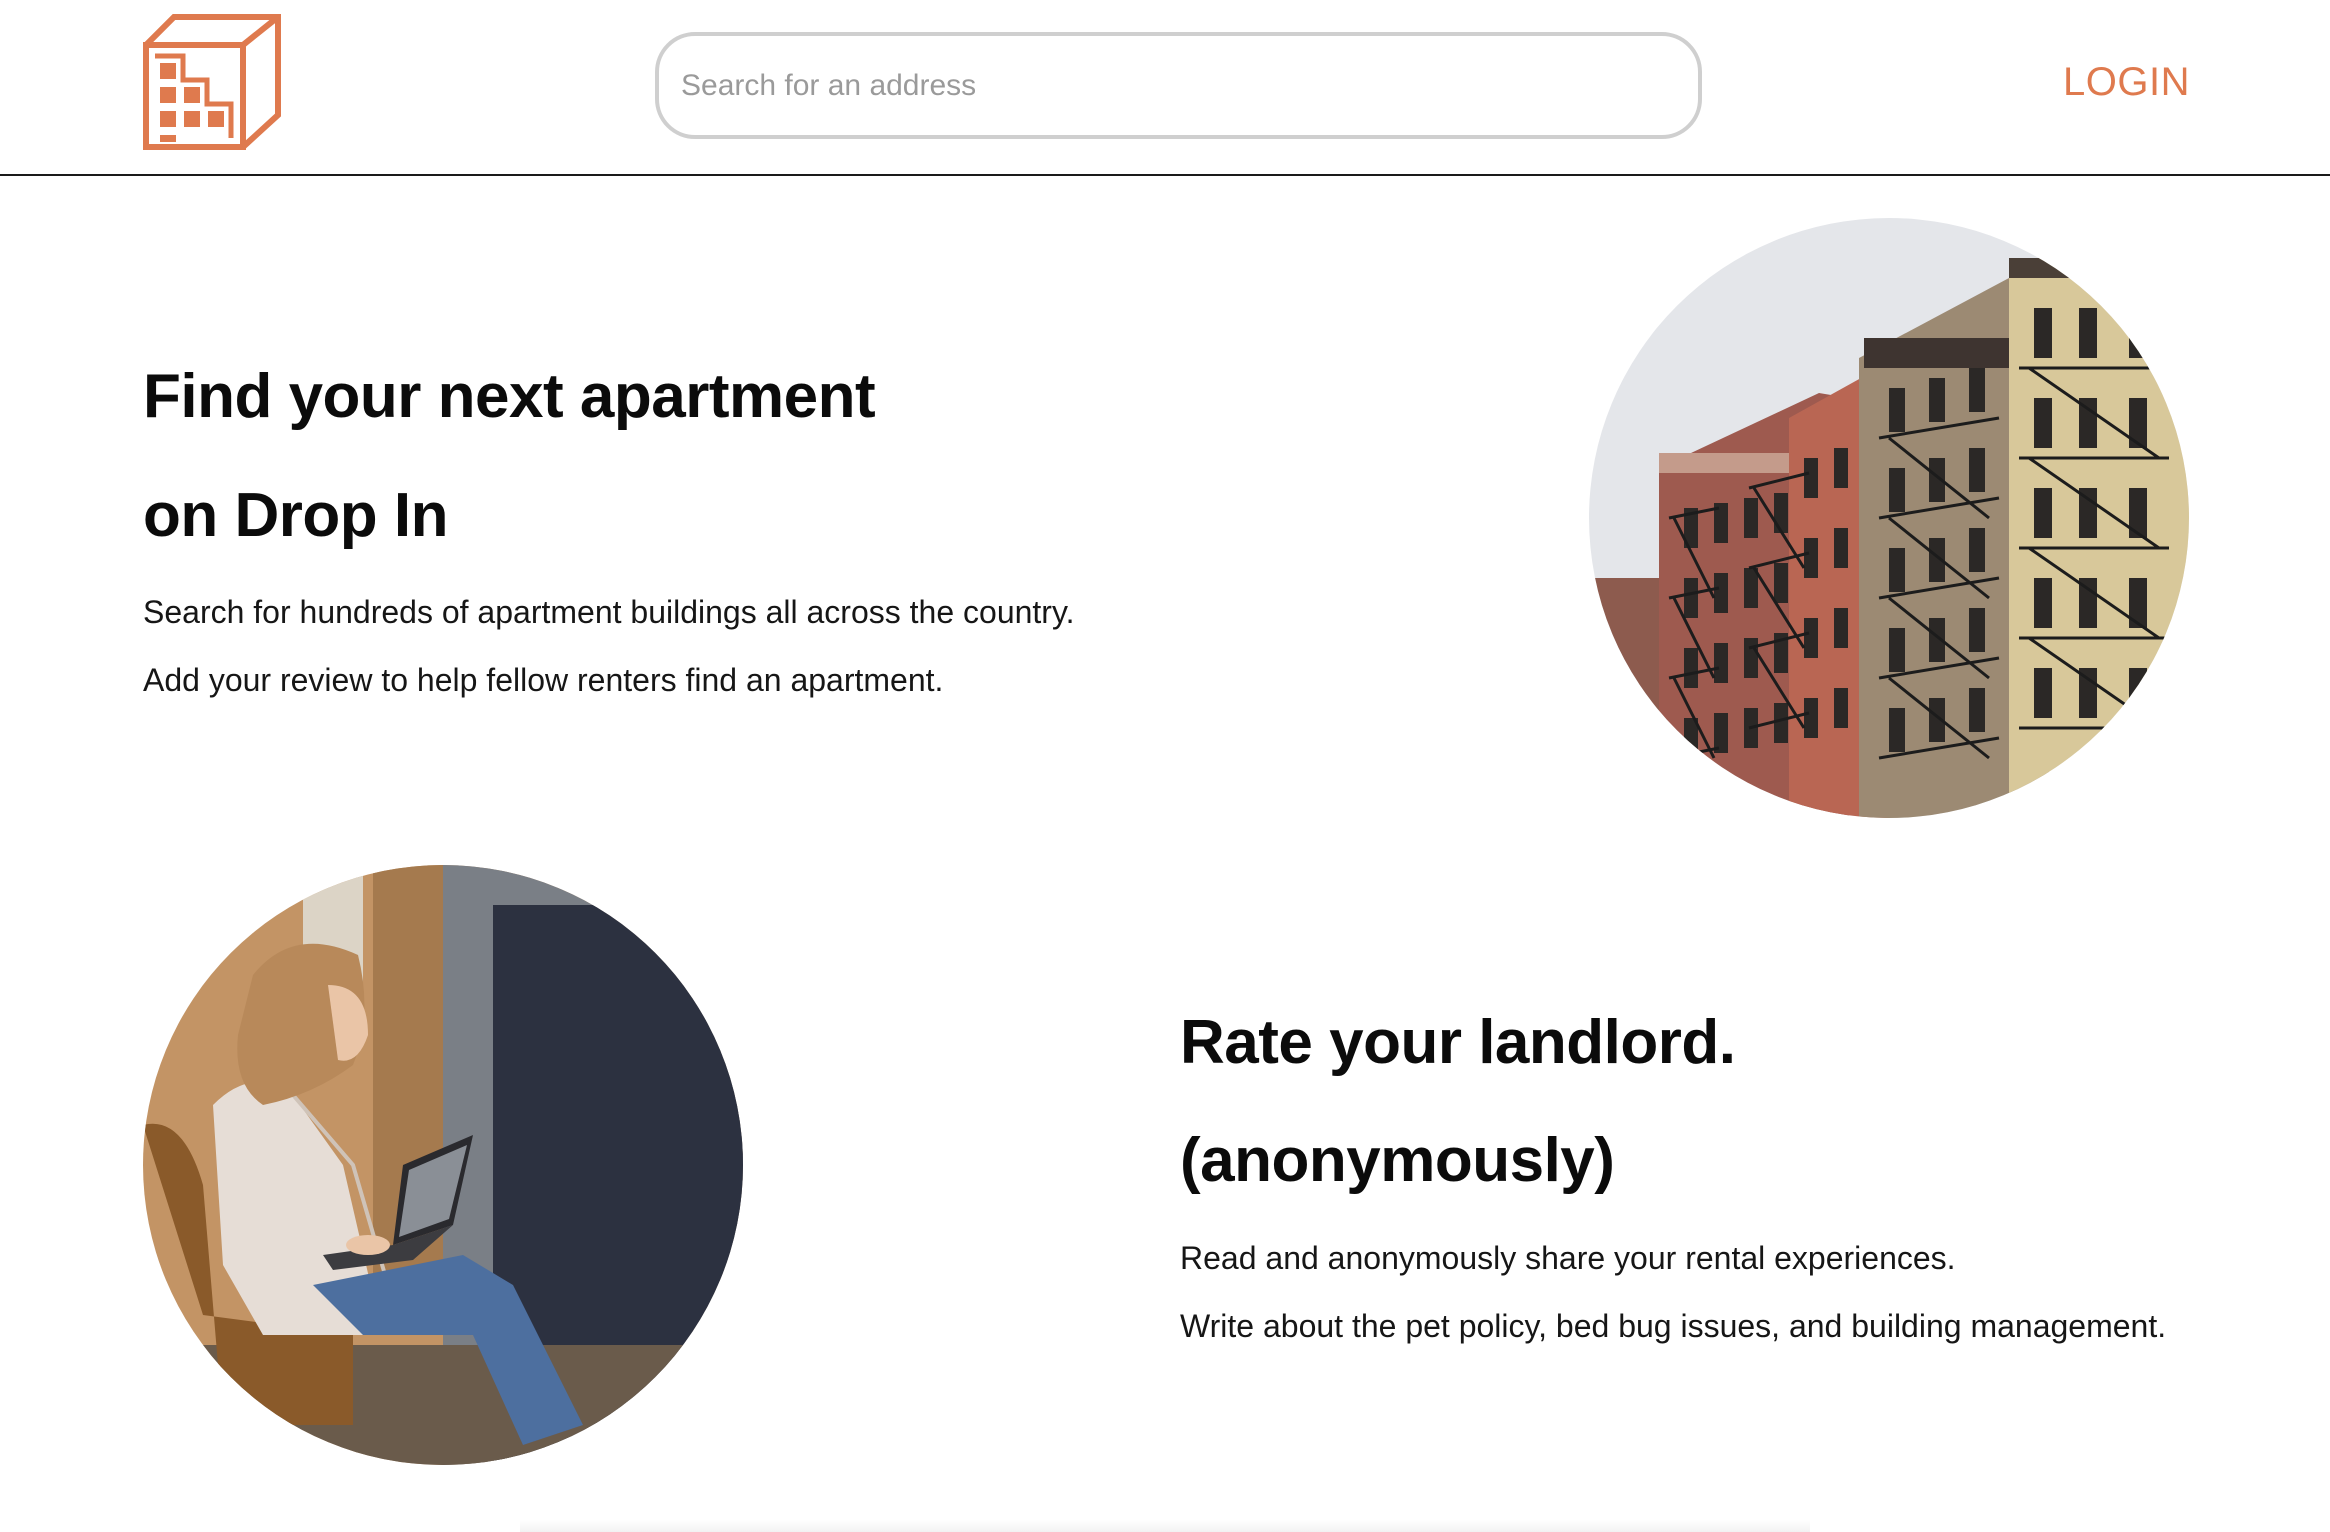  What do you see at coordinates (2126, 82) in the screenshot?
I see `login-link: LOGIN` at bounding box center [2126, 82].